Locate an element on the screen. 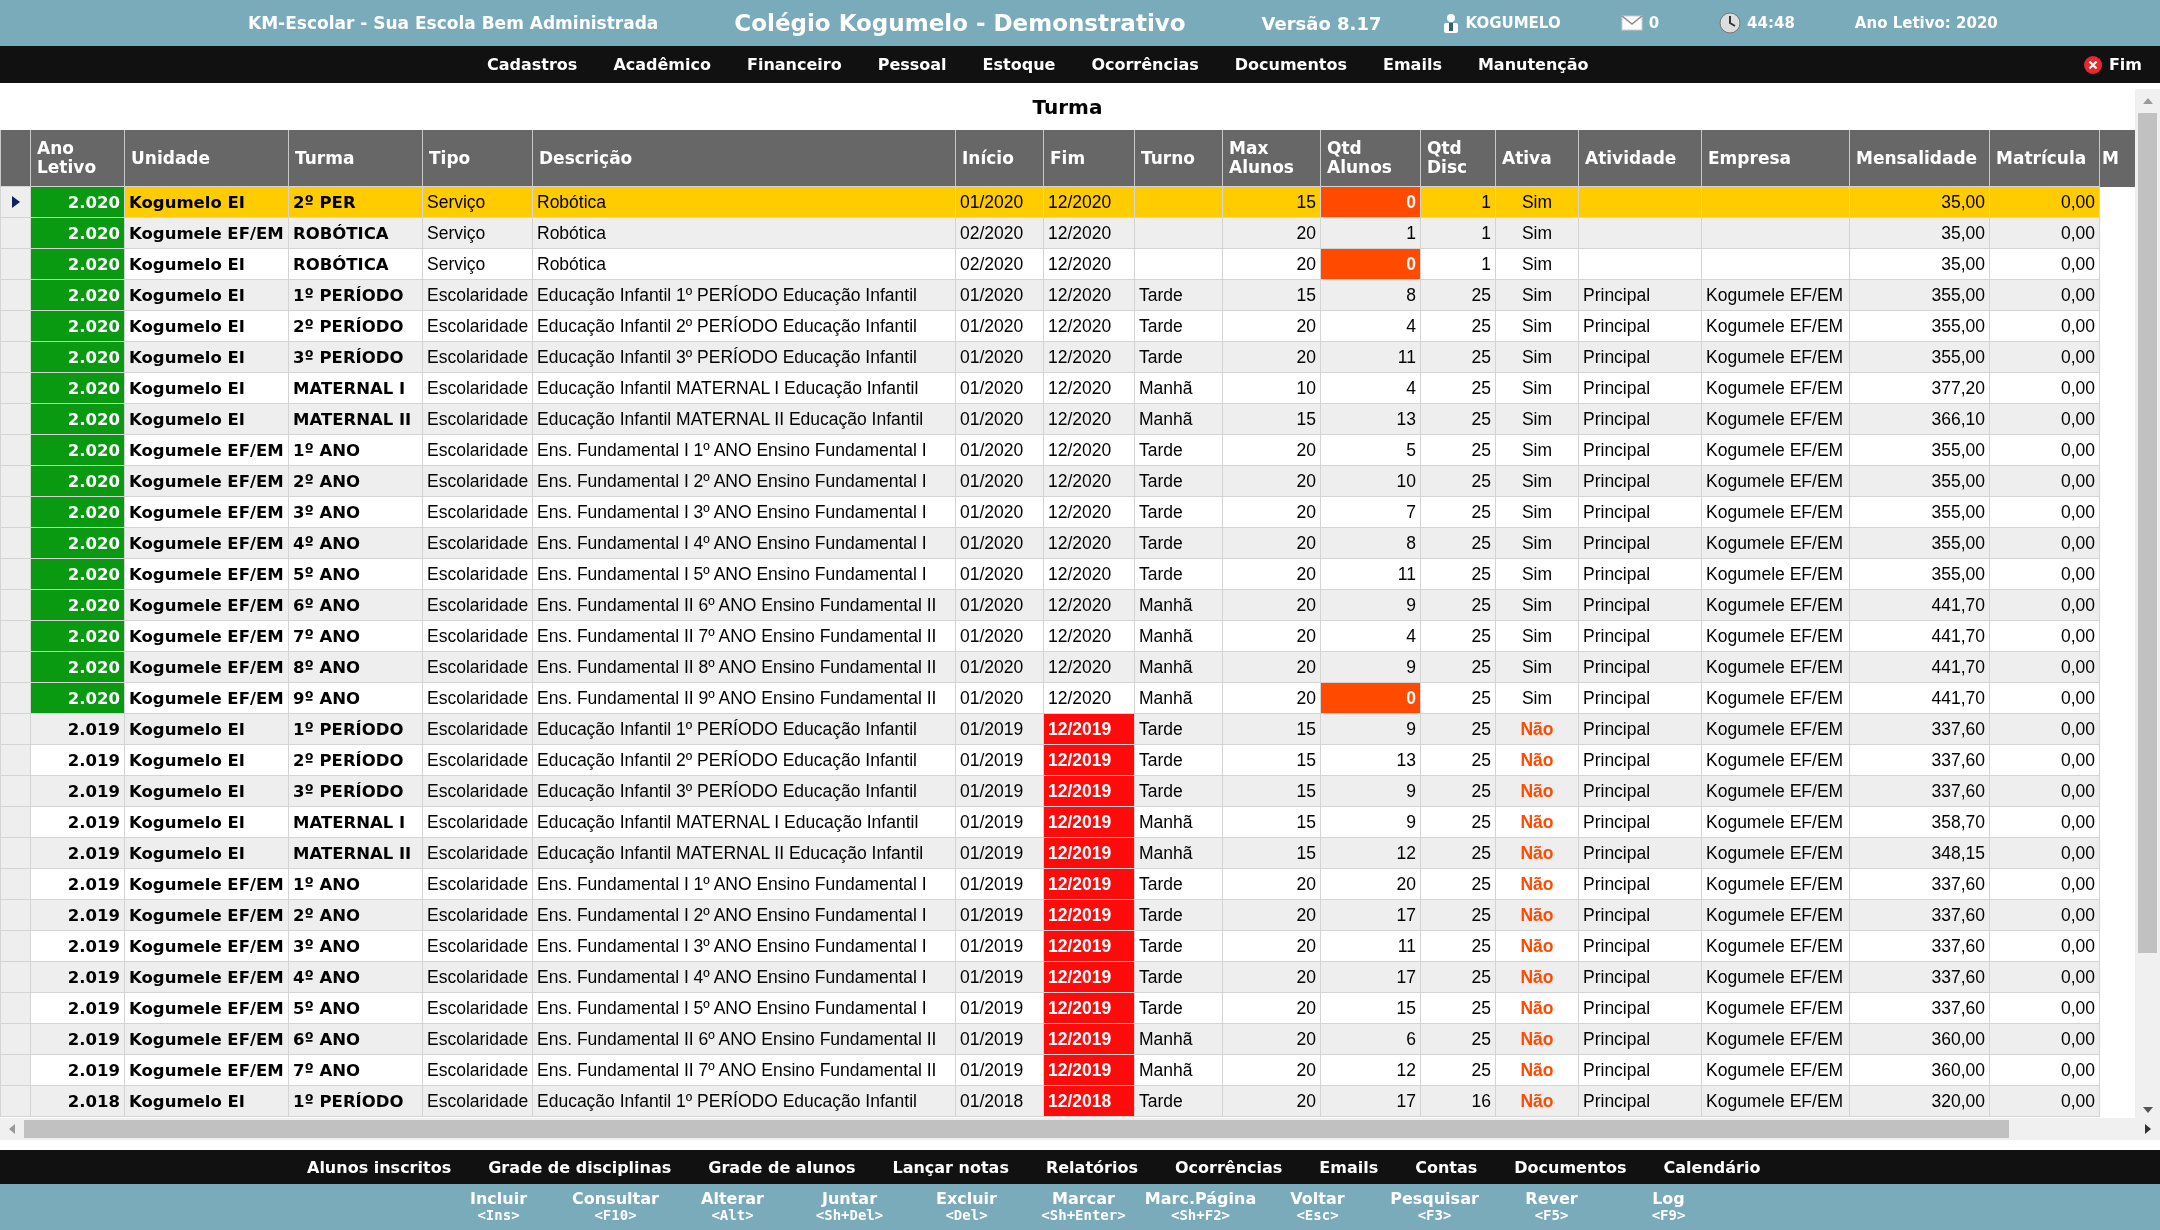  horizontal-scrollbar is located at coordinates (1080, 1129).